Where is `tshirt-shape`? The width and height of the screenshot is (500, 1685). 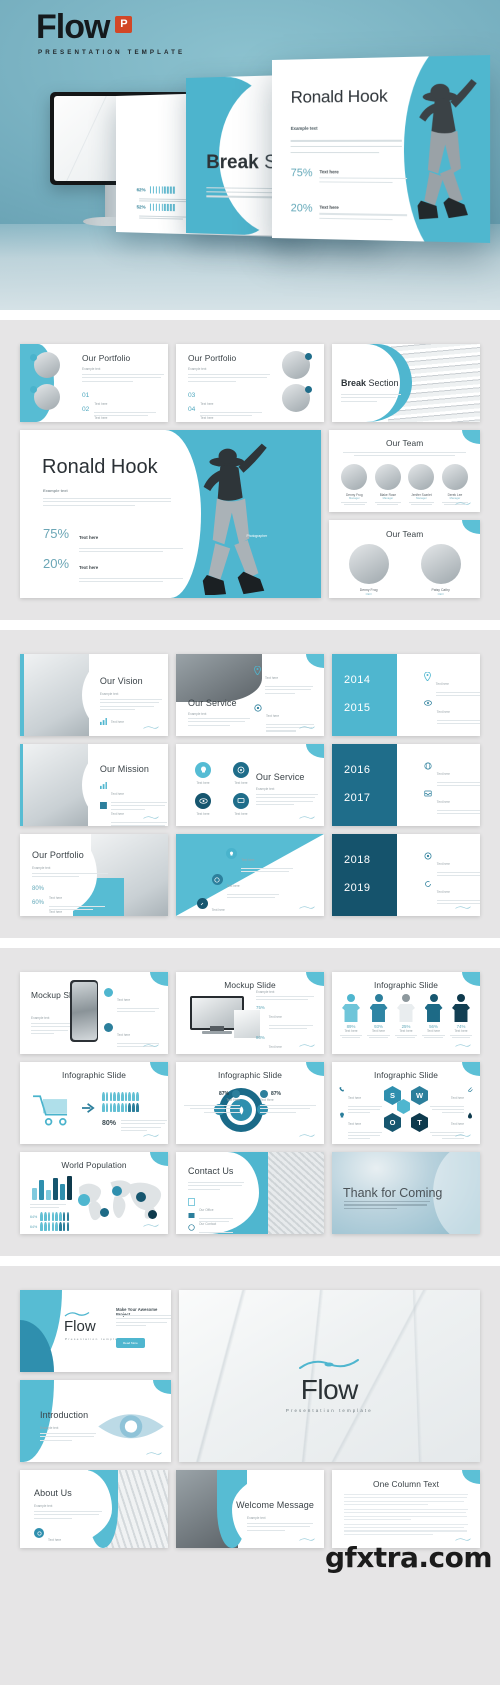
tshirt-shape is located at coordinates (378, 1013).